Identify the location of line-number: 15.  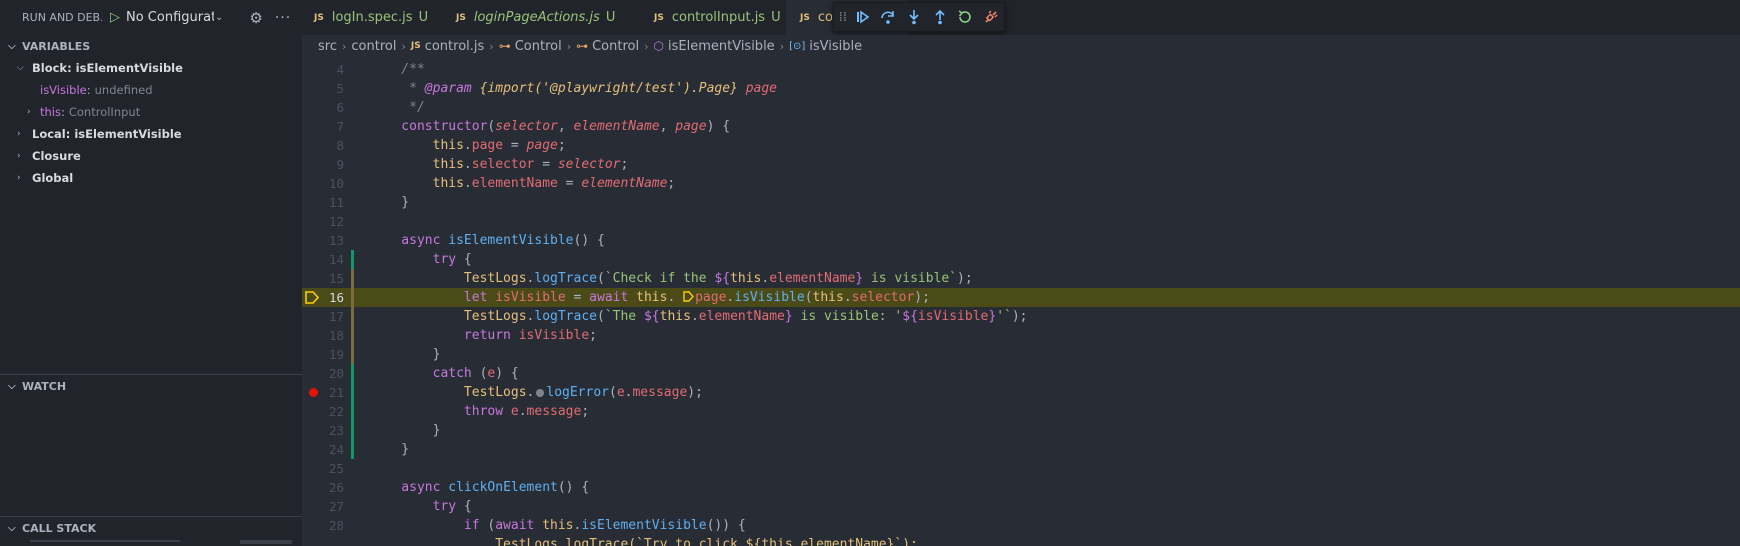
(336, 278).